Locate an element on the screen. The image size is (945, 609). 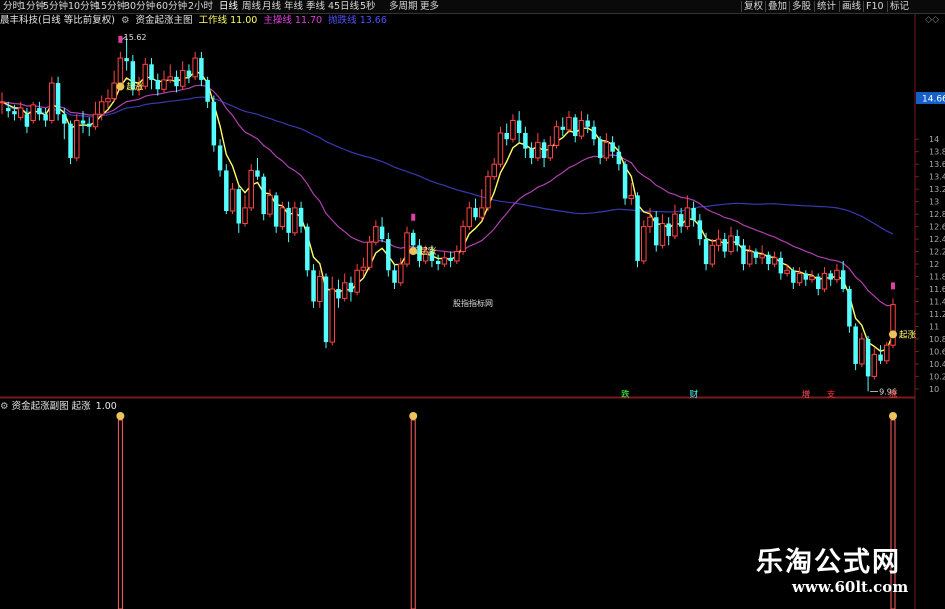
toolbar-button-0: 复权 is located at coordinates (753, 6).